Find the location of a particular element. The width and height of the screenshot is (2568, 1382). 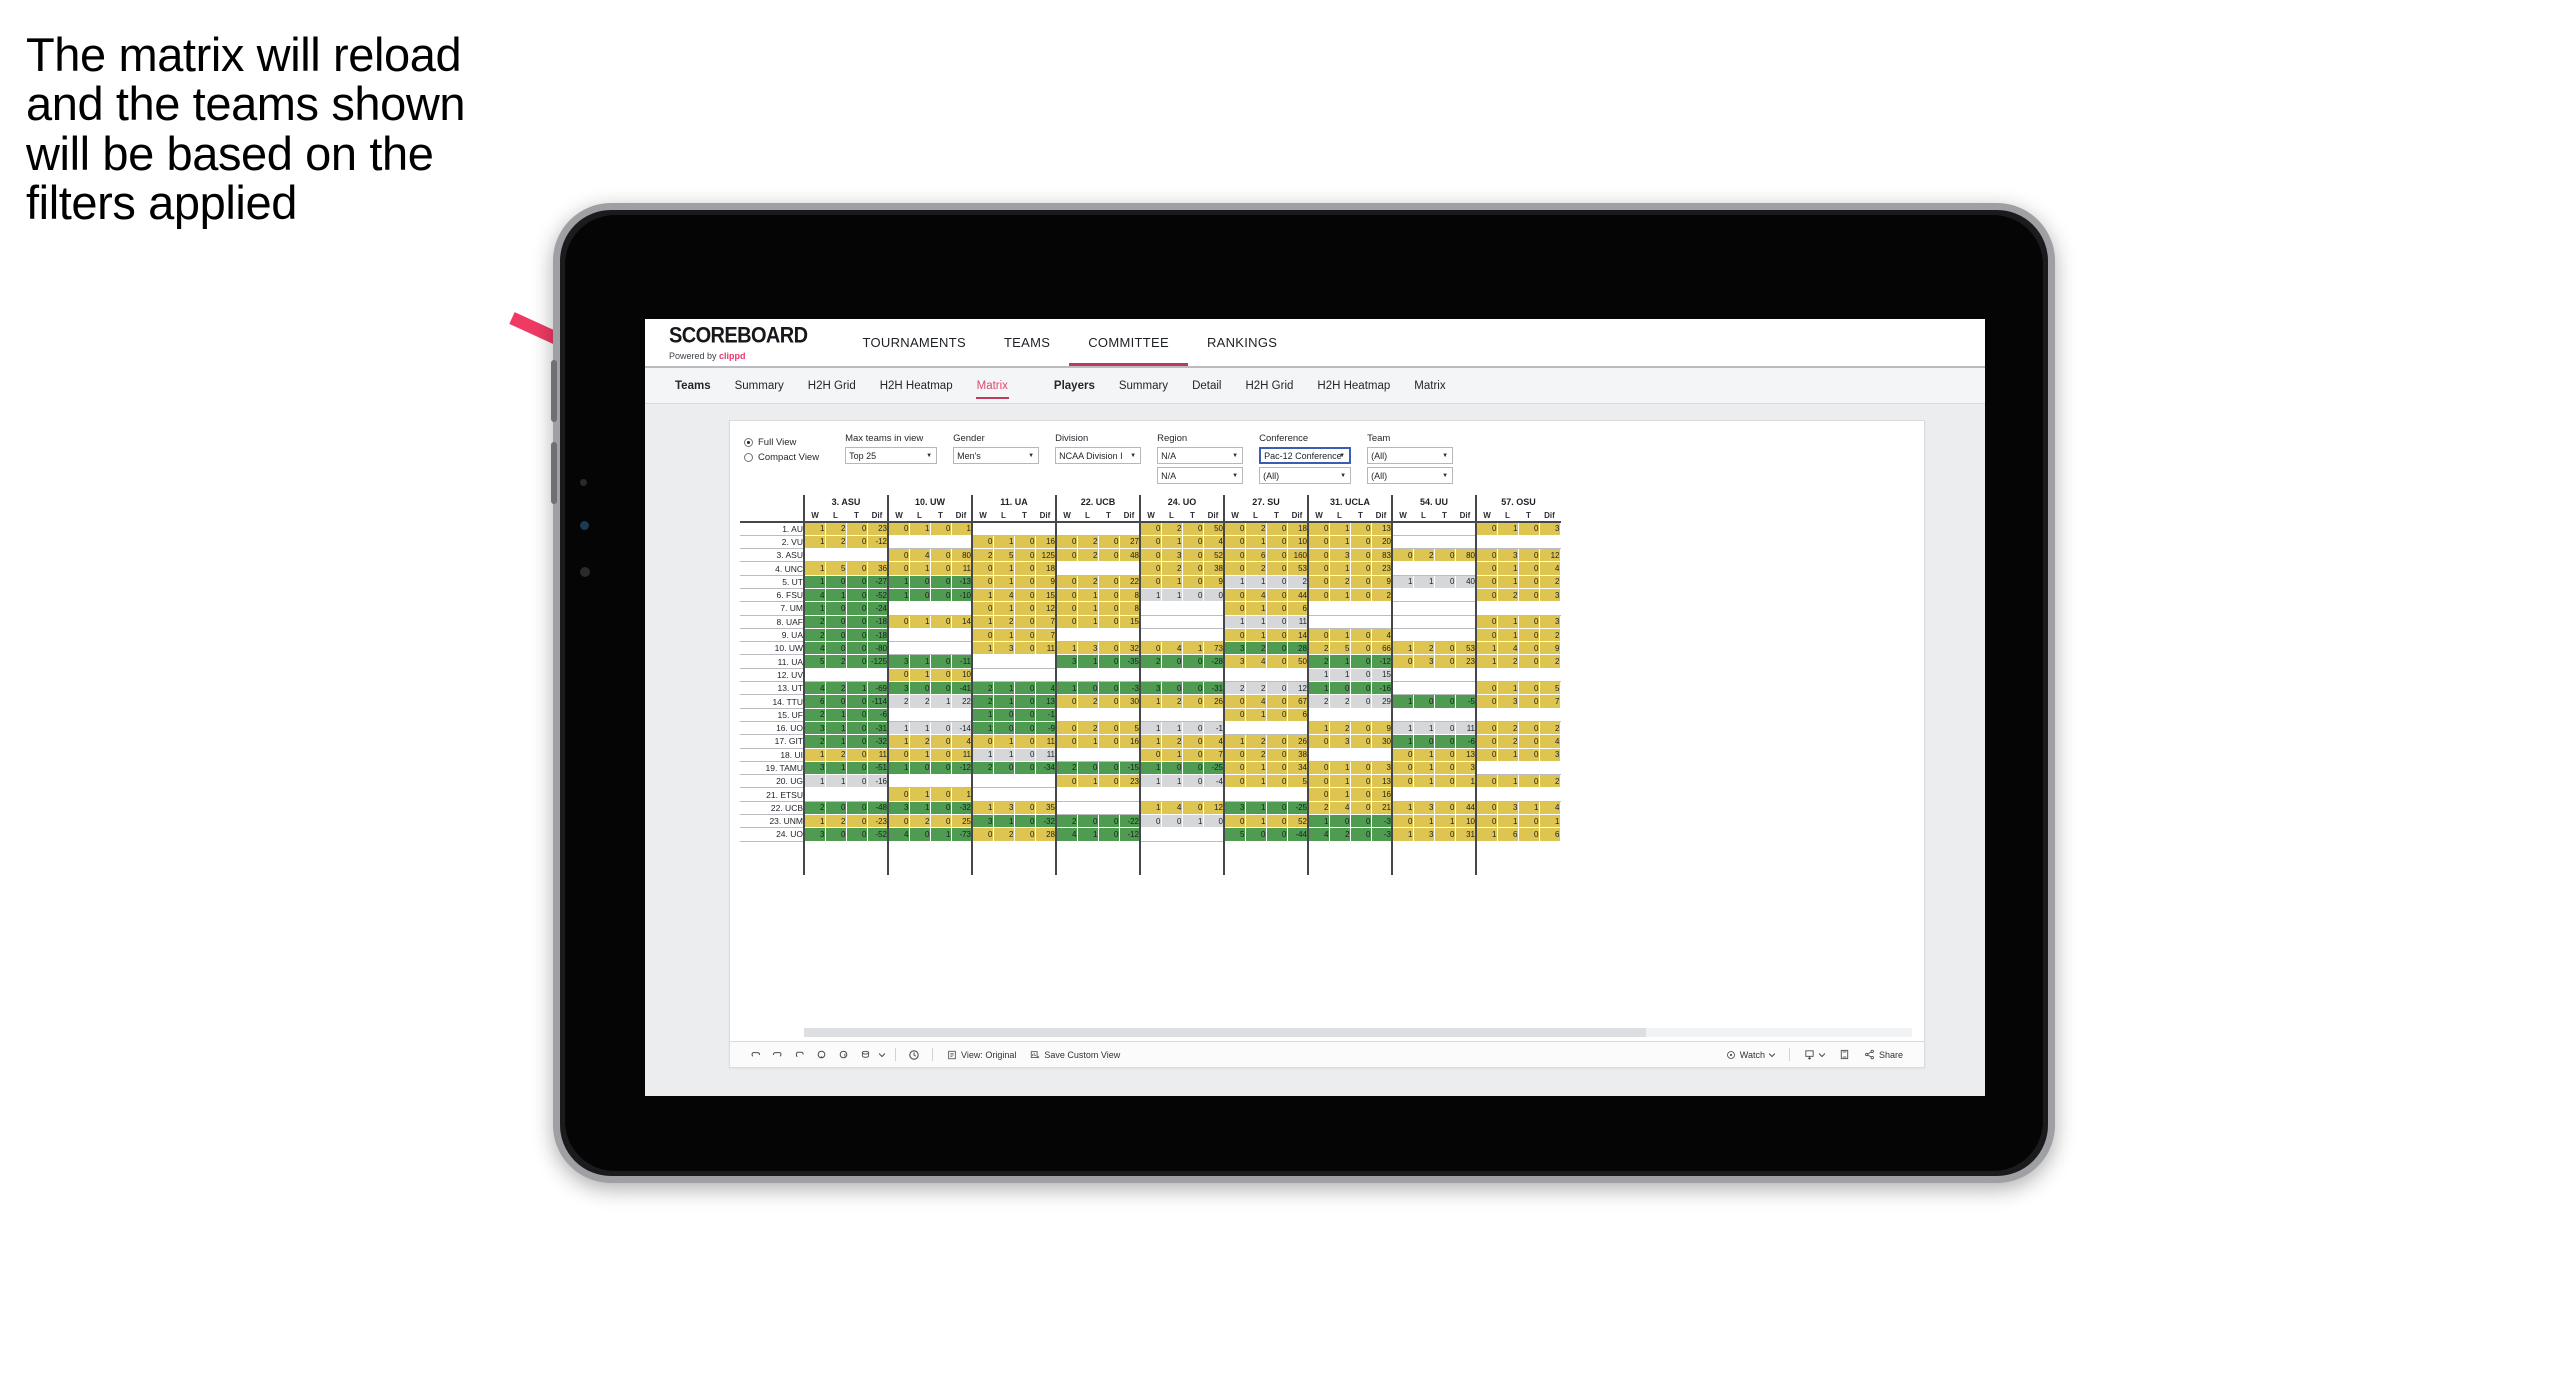

topnav-item-teams: TEAMS is located at coordinates (1027, 344).